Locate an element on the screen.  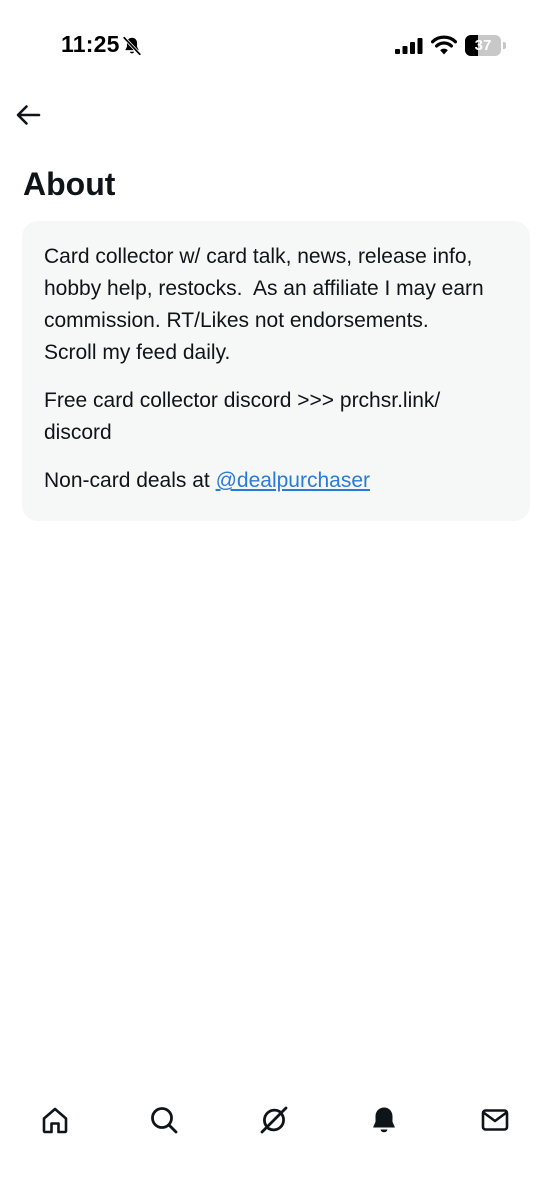
status-time: 11:25 is located at coordinates (90, 44).